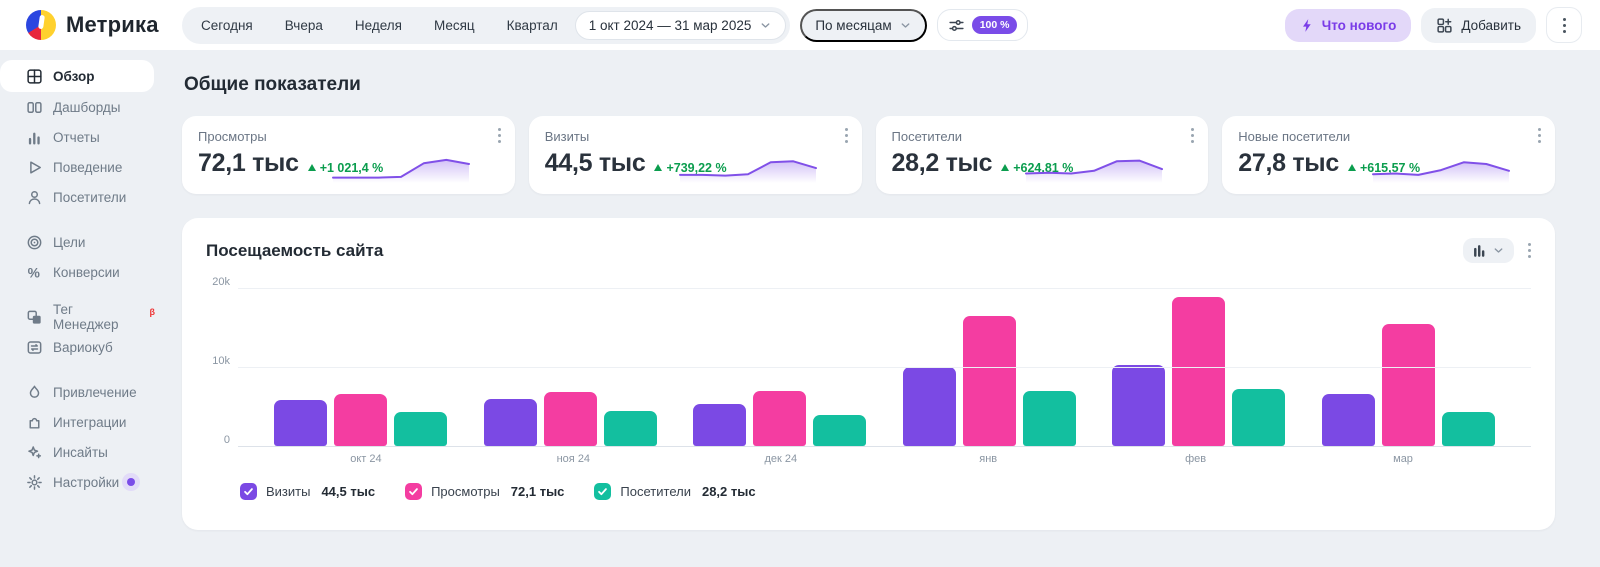 Image resolution: width=1600 pixels, height=567 pixels. Describe the element at coordinates (1488, 250) in the screenshot. I see `chart-type-selector` at that location.